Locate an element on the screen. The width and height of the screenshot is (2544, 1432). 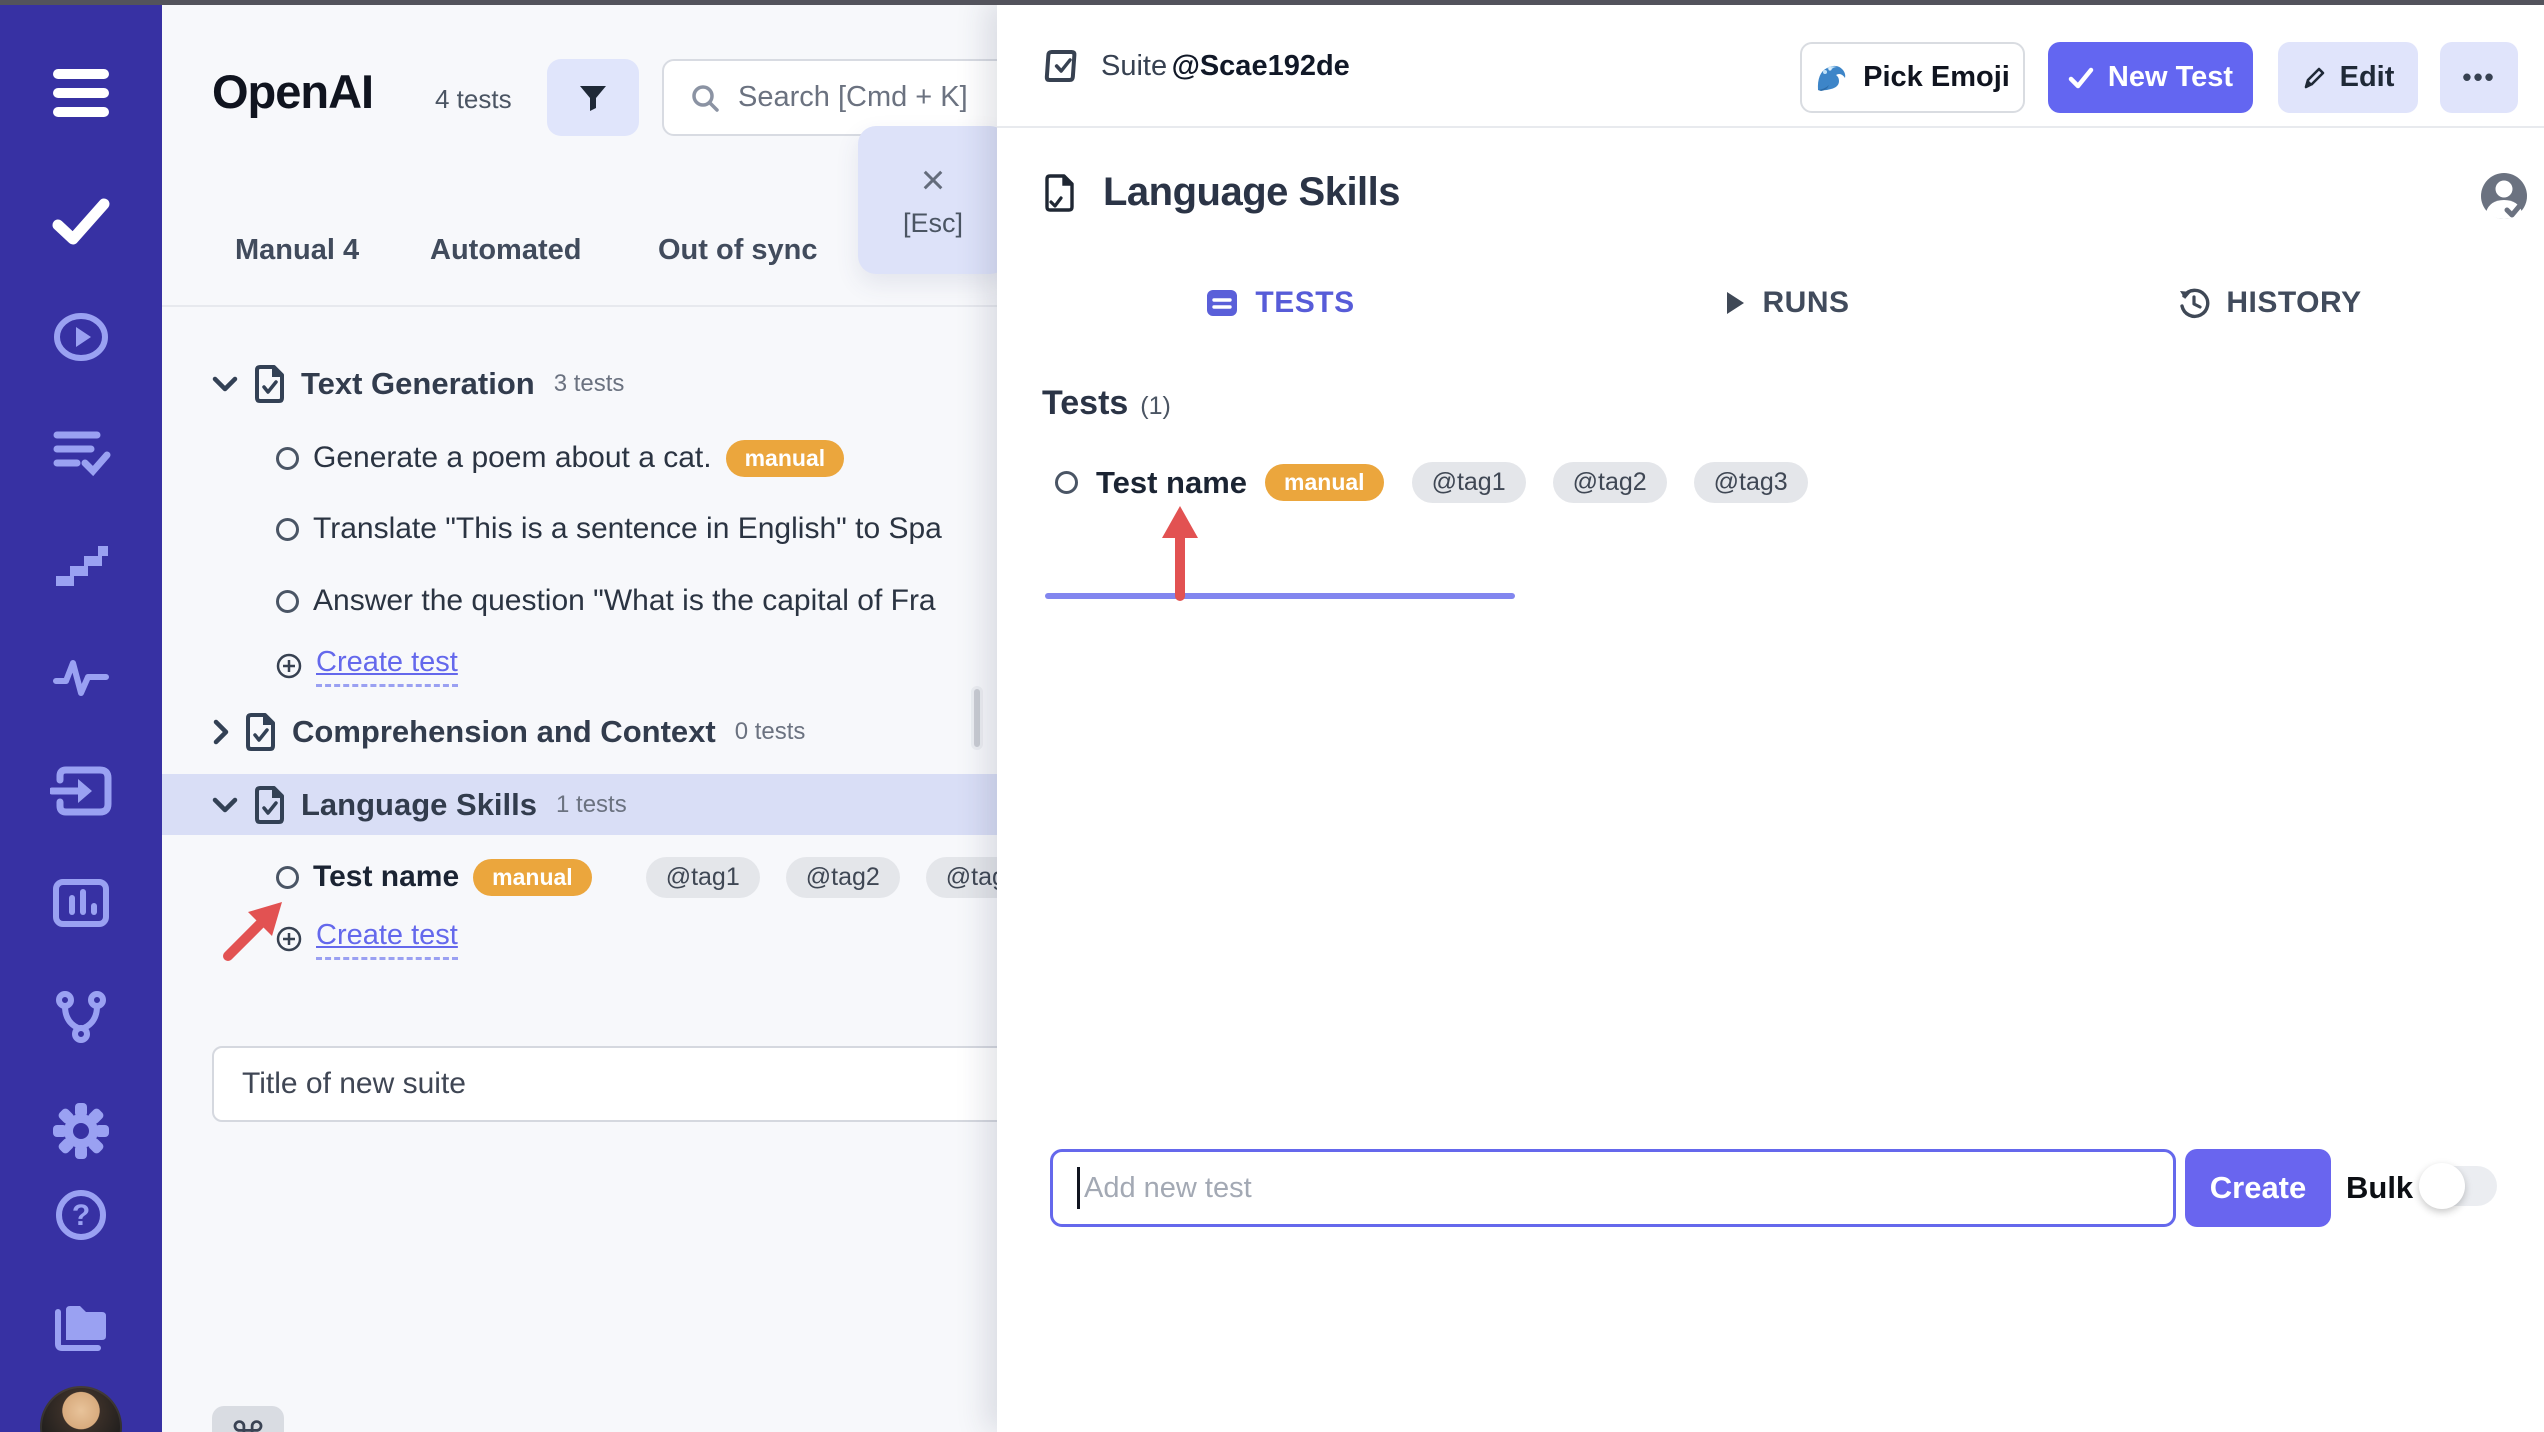
close-search-popup: × [Esc] is located at coordinates (933, 200).